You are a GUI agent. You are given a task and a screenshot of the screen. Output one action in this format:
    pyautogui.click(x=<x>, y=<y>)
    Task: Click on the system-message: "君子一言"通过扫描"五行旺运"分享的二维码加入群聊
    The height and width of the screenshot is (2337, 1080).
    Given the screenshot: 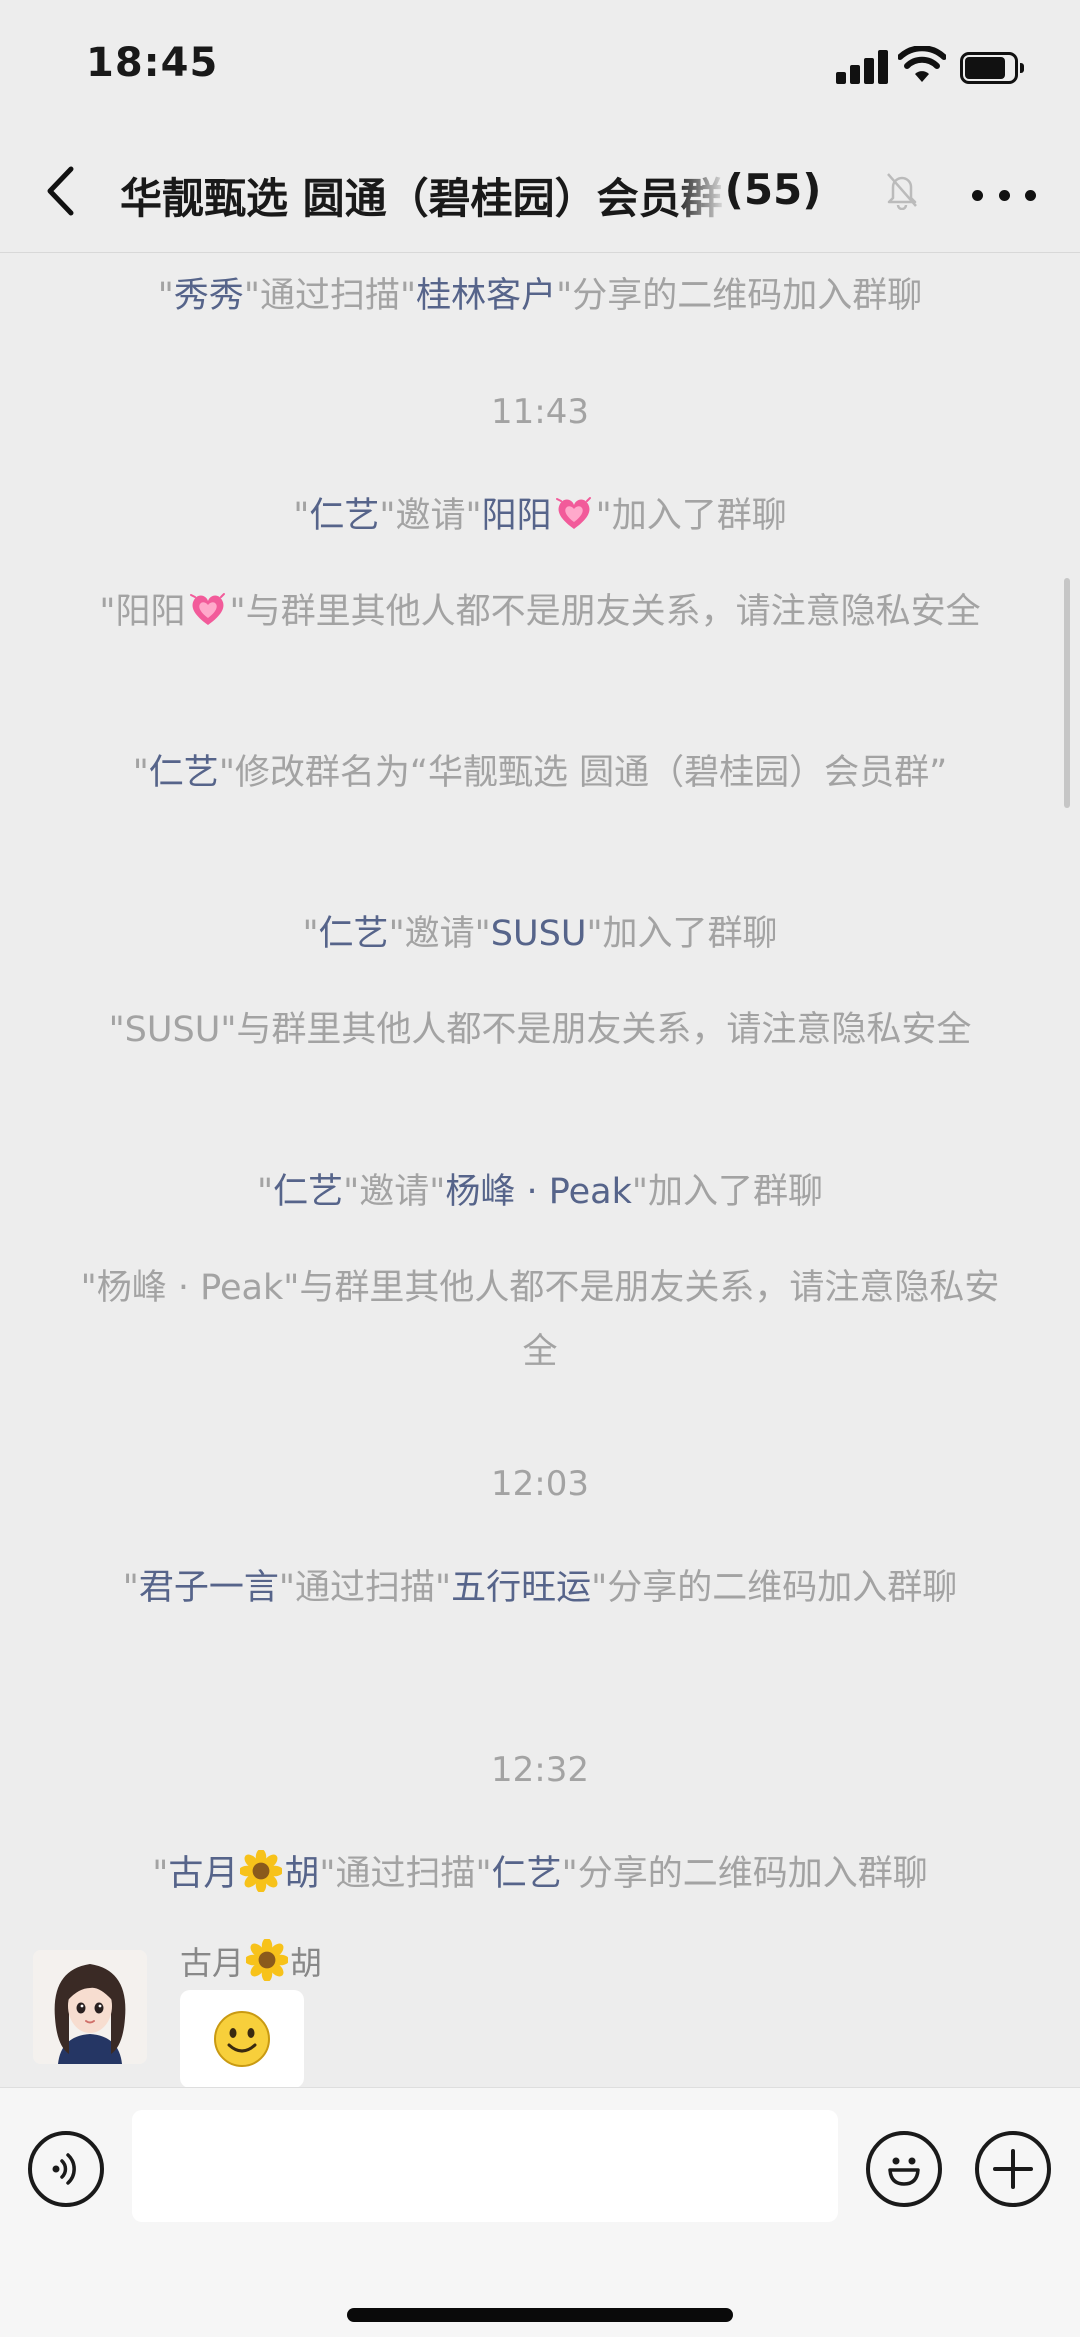 What is the action you would take?
    pyautogui.click(x=540, y=1588)
    